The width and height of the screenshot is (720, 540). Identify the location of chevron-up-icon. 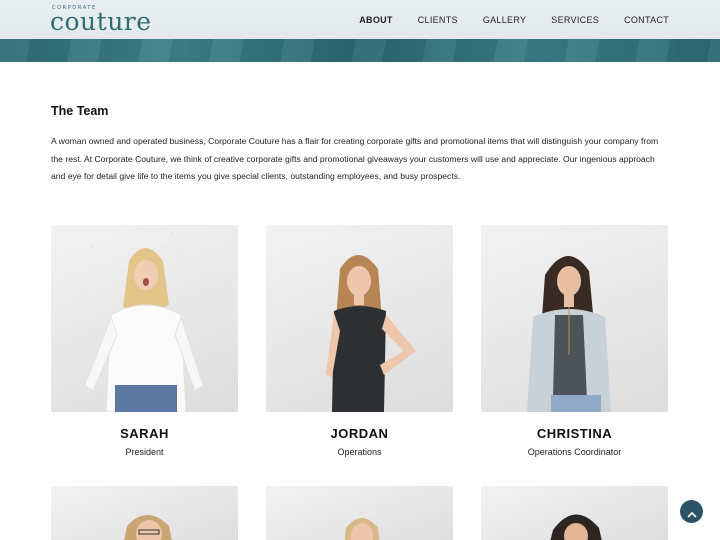
(692, 512).